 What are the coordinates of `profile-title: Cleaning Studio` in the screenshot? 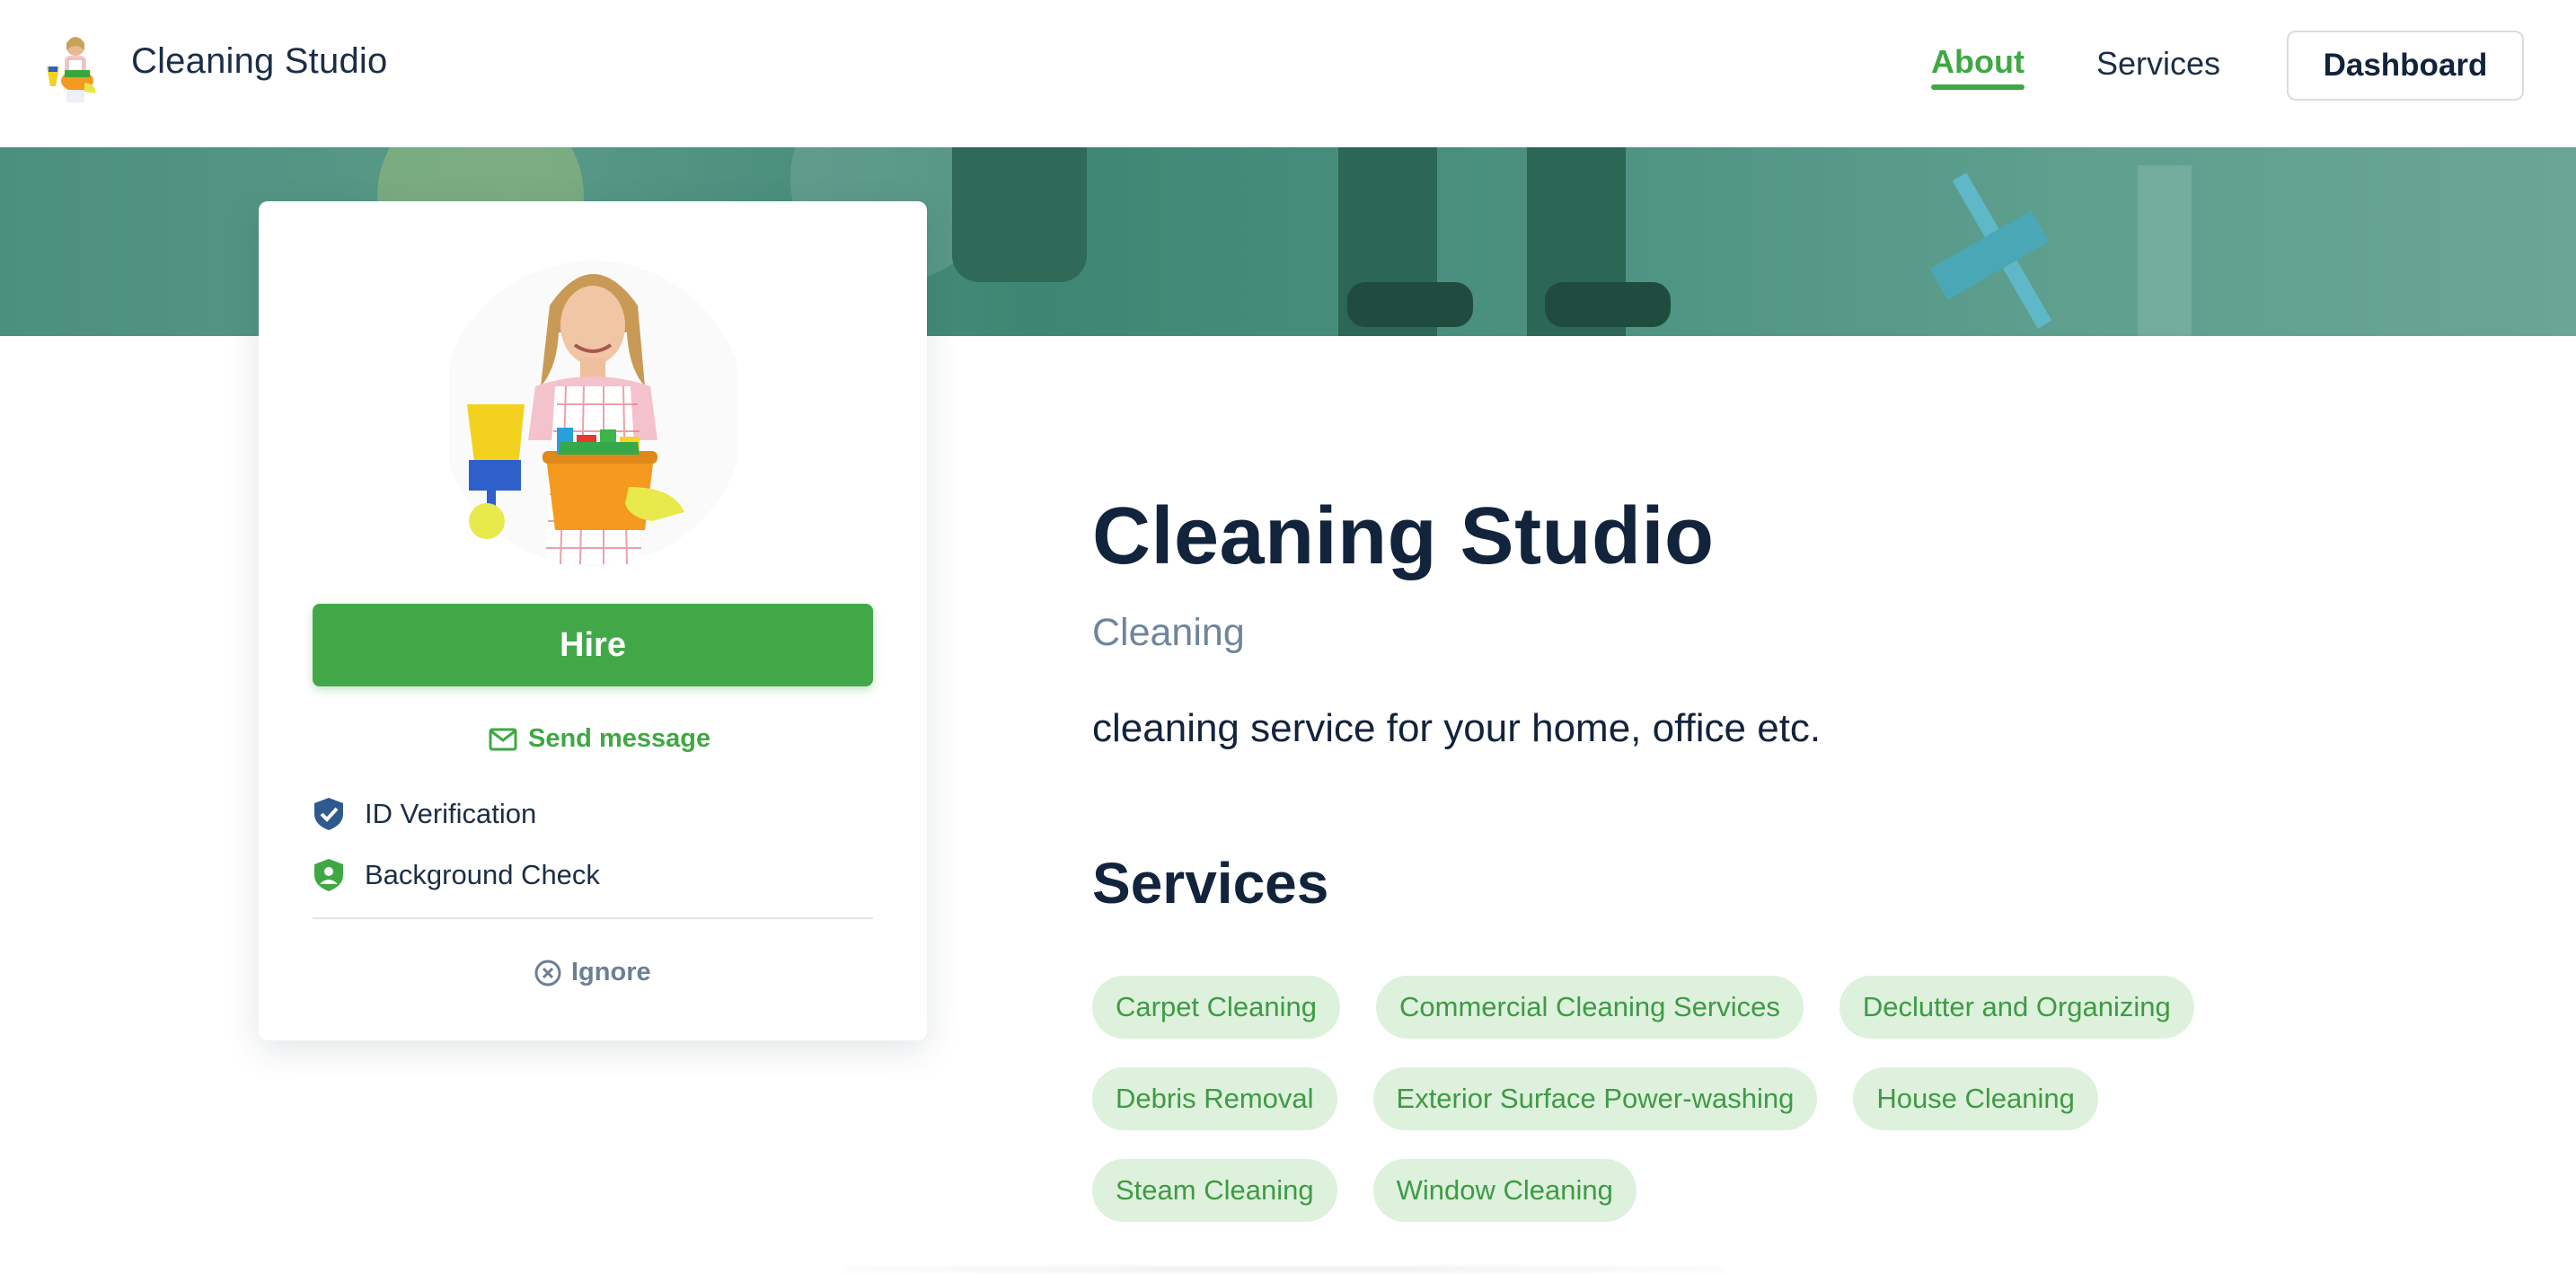 It's located at (1403, 536).